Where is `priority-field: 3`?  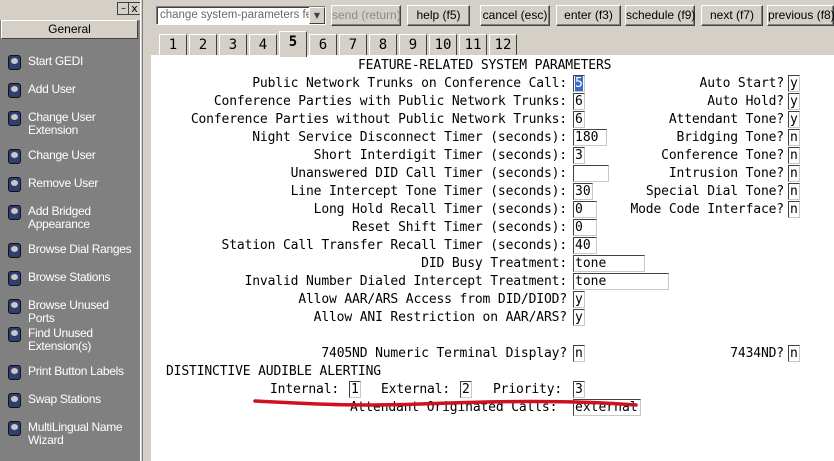 priority-field: 3 is located at coordinates (579, 389).